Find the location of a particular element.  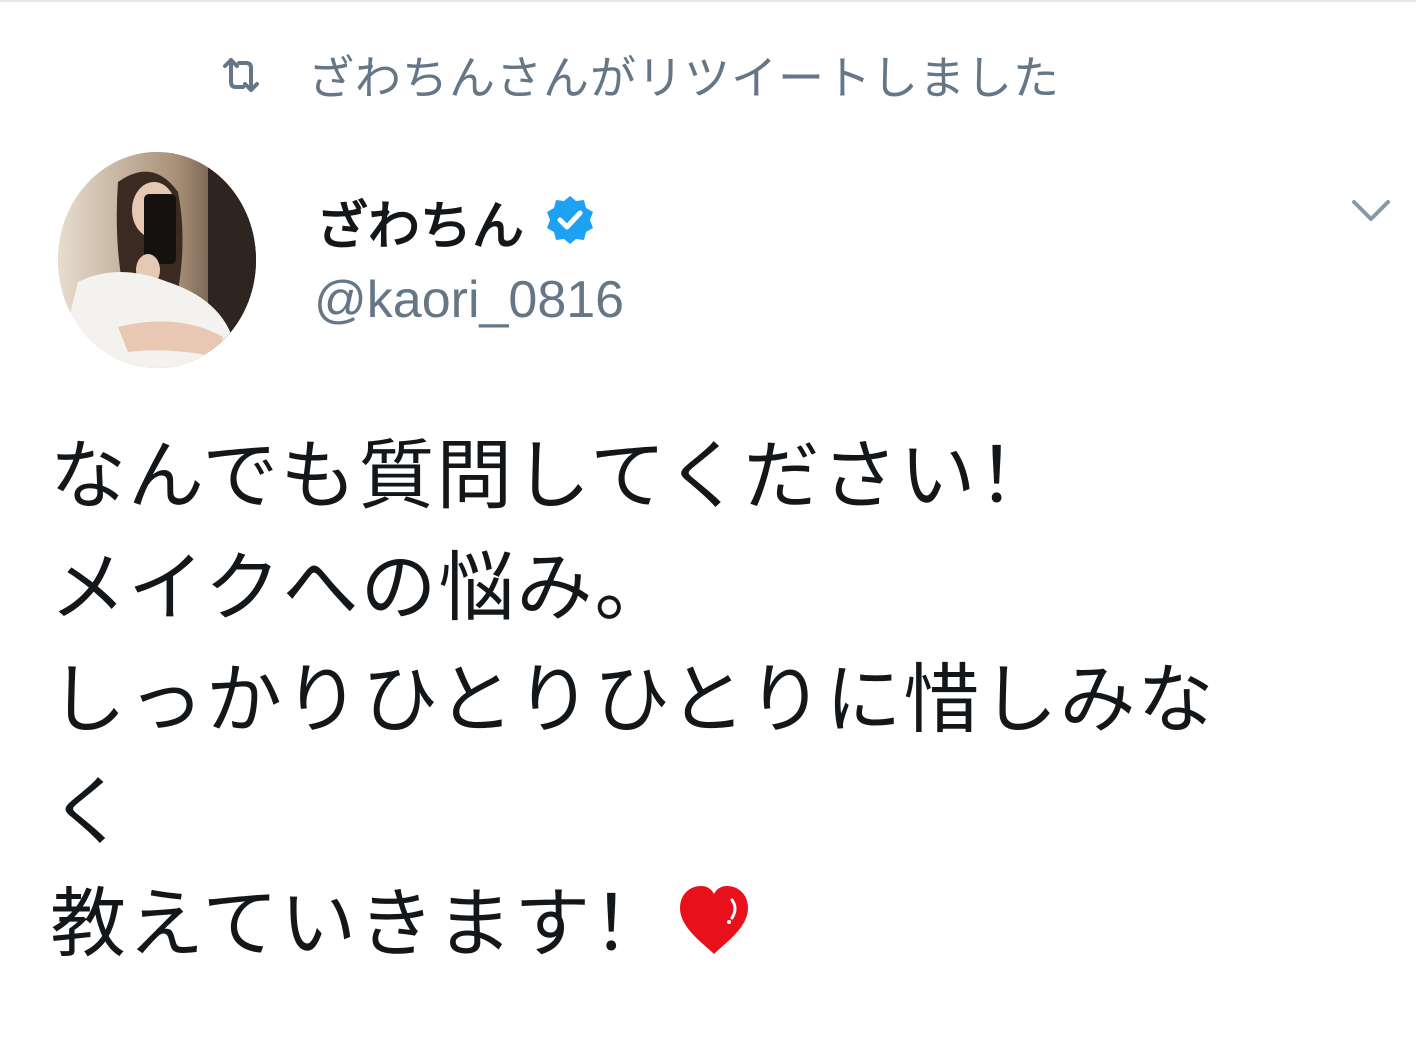

author-name-row: ざわちん is located at coordinates (457, 221).